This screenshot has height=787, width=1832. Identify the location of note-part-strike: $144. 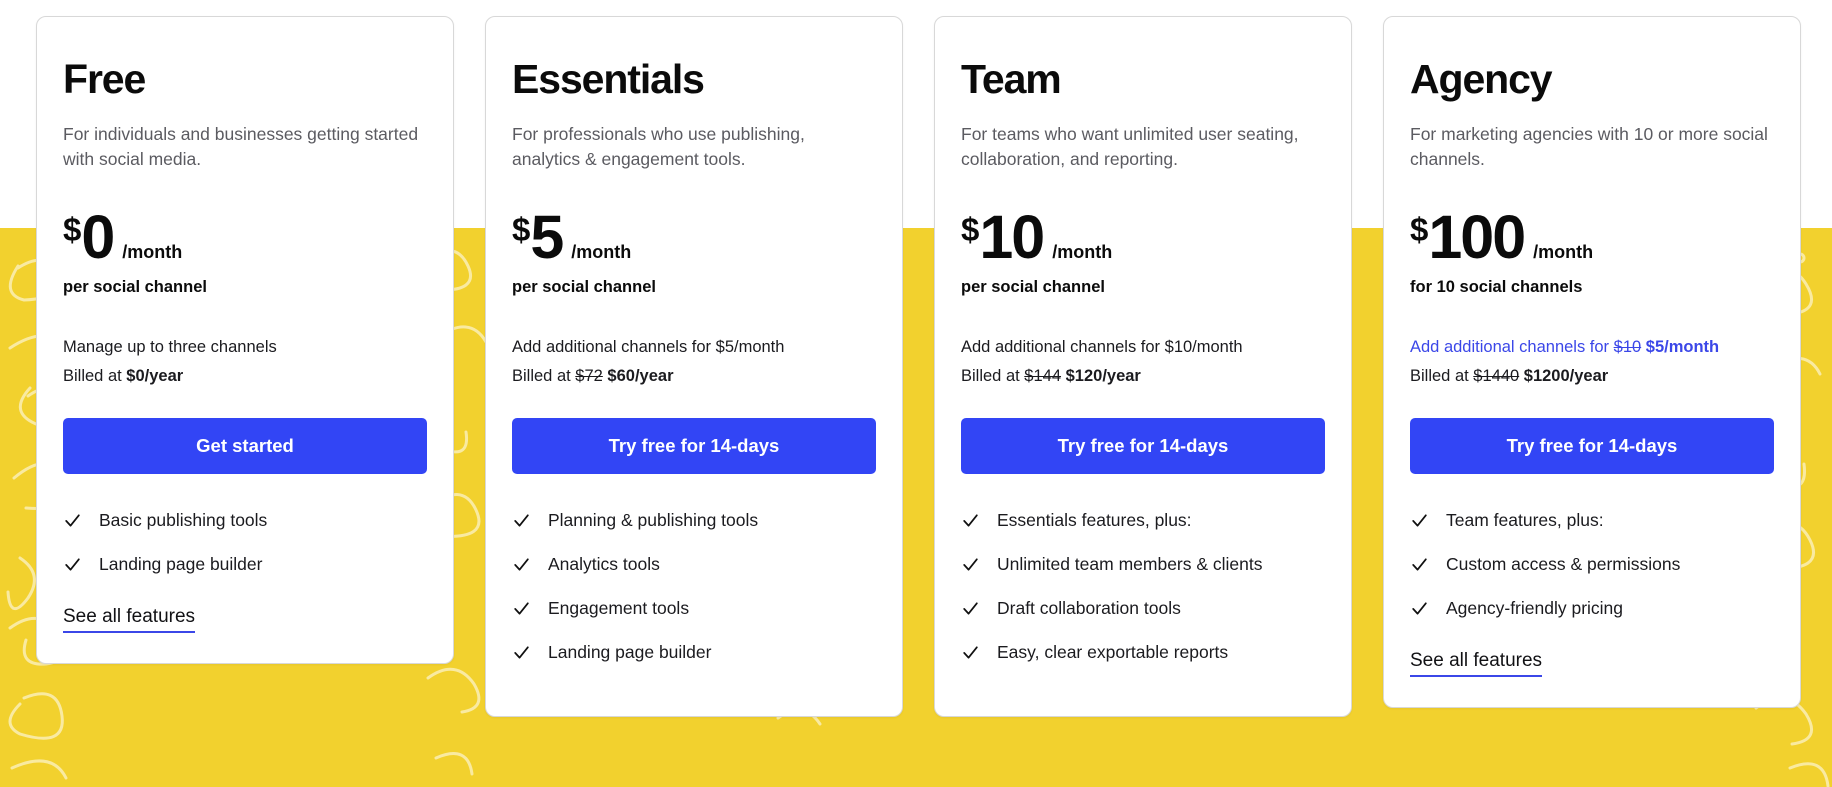
(1043, 375).